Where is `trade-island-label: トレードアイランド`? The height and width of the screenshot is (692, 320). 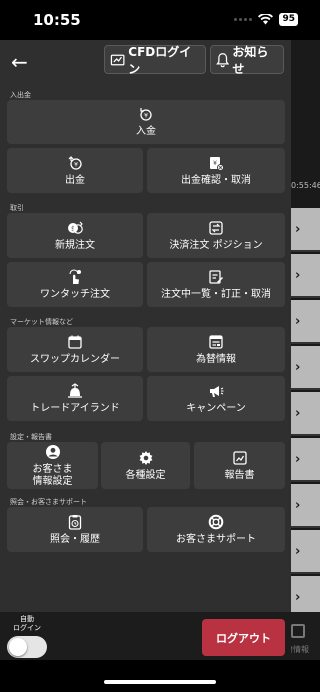 trade-island-label: トレードアイランド is located at coordinates (75, 408).